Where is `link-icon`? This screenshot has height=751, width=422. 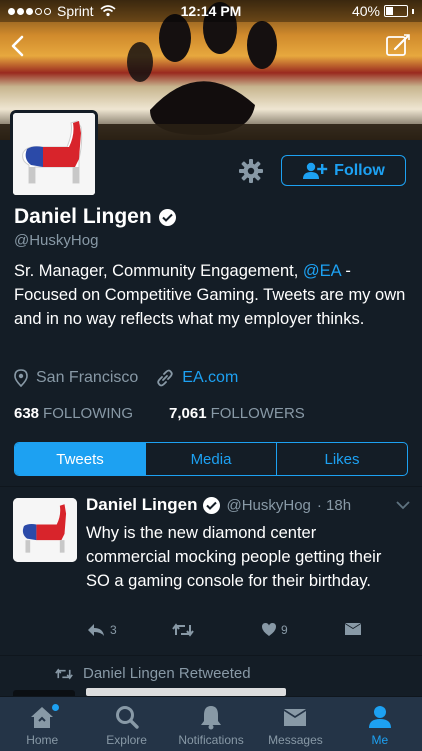
link-icon is located at coordinates (165, 378).